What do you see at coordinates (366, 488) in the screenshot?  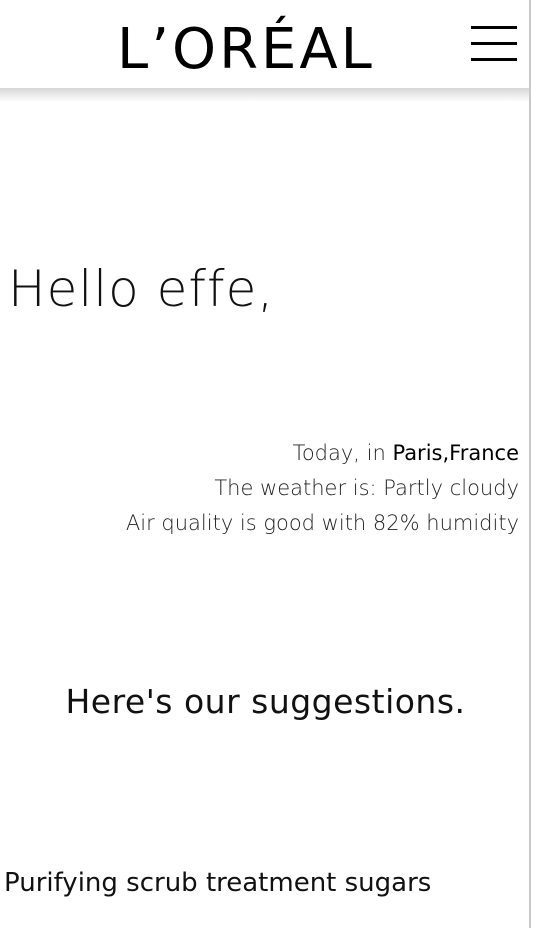 I see `weather-condition: The weather is: Partly cloudy` at bounding box center [366, 488].